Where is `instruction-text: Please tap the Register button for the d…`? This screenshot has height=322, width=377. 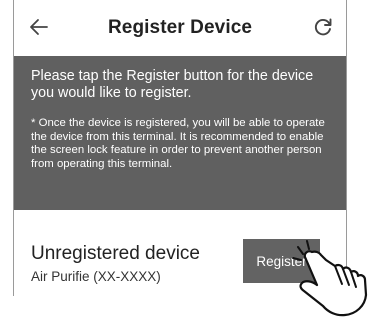
instruction-text: Please tap the Register button for the d… is located at coordinates (172, 84).